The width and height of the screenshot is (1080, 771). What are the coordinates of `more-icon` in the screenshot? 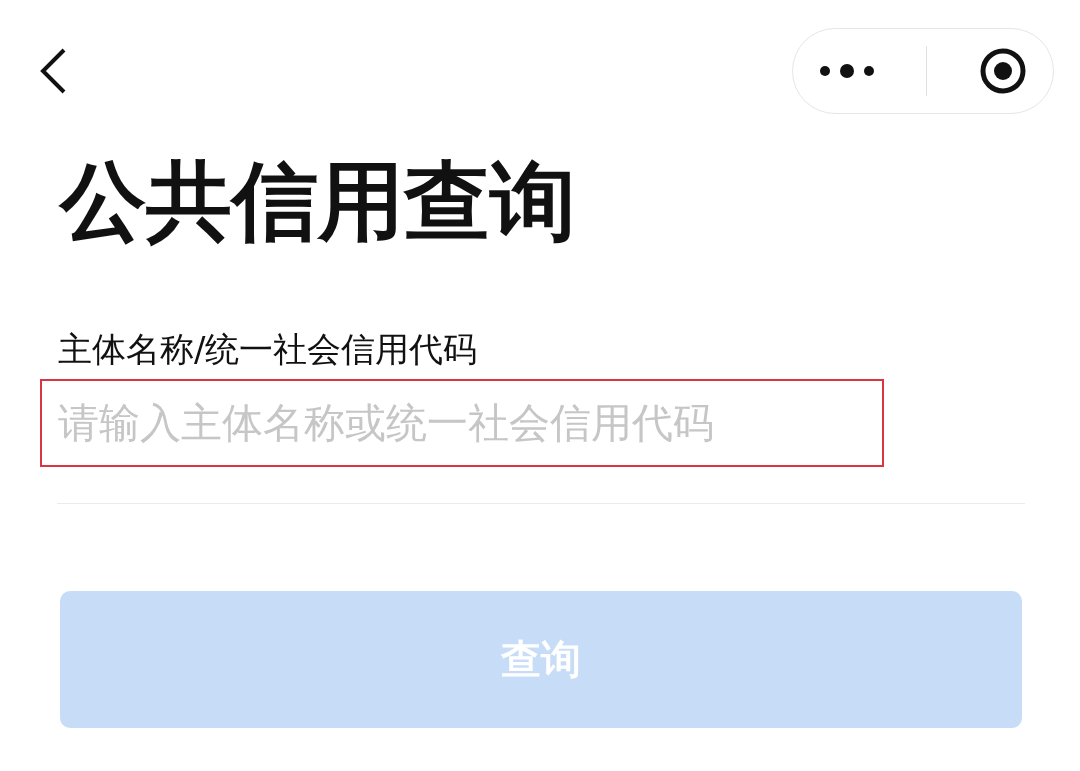 It's located at (846, 71).